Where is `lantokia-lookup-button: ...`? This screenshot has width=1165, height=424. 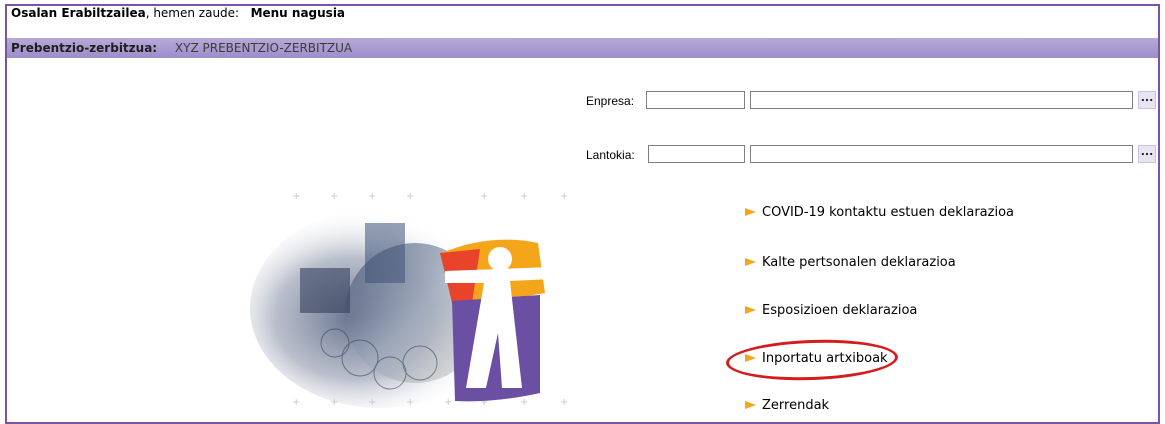
lantokia-lookup-button: ... is located at coordinates (1147, 154).